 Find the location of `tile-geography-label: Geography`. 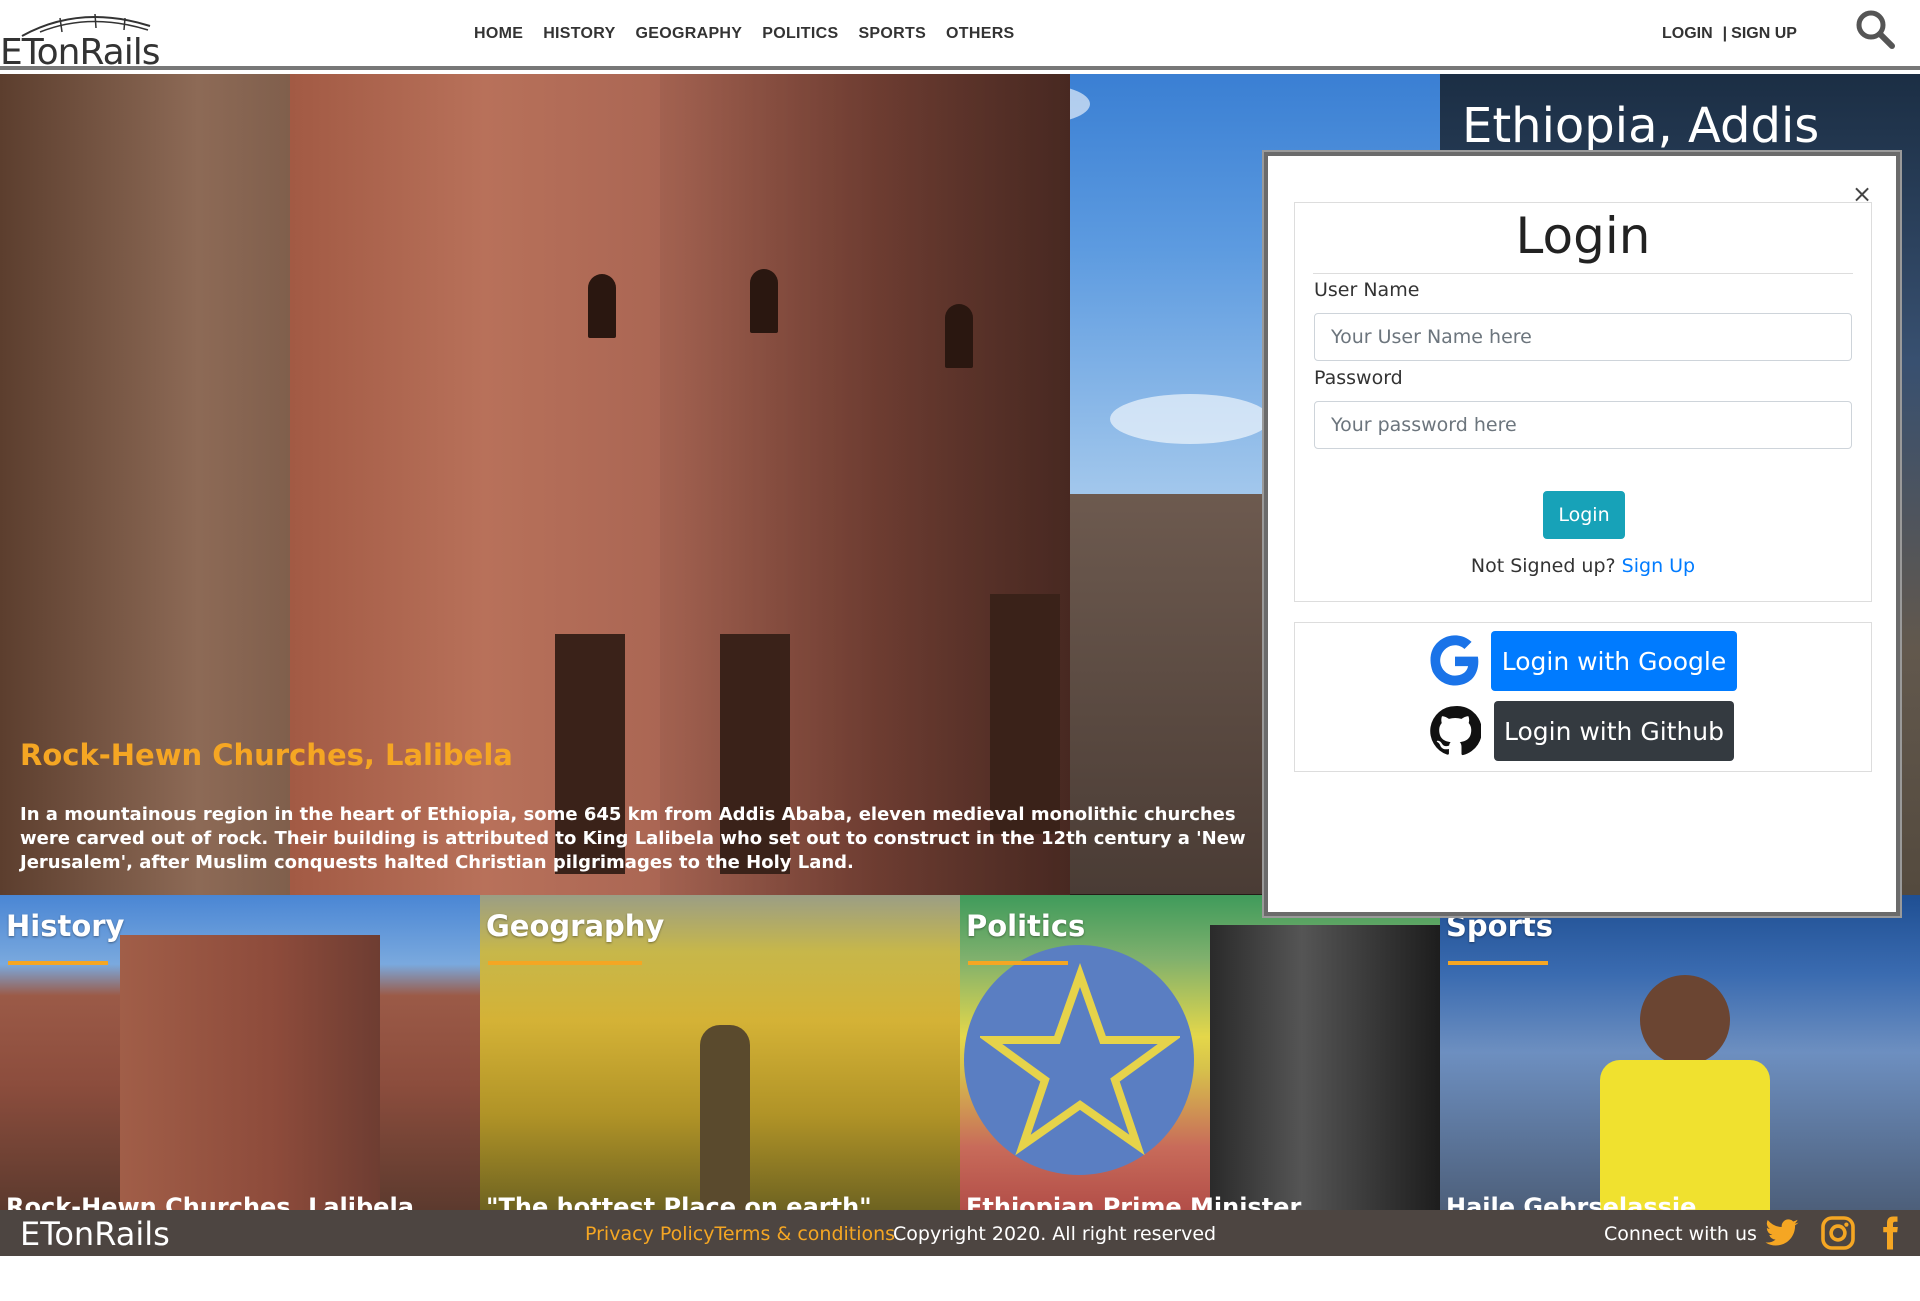

tile-geography-label: Geography is located at coordinates (575, 926).